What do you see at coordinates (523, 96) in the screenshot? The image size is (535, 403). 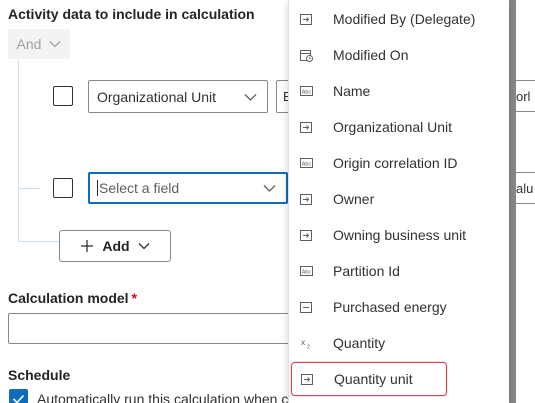 I see `value-fragment: orl` at bounding box center [523, 96].